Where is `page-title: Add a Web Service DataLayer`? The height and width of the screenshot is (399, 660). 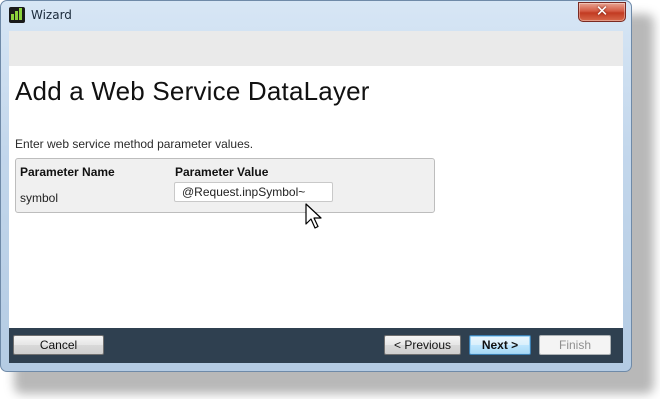 page-title: Add a Web Service DataLayer is located at coordinates (192, 91).